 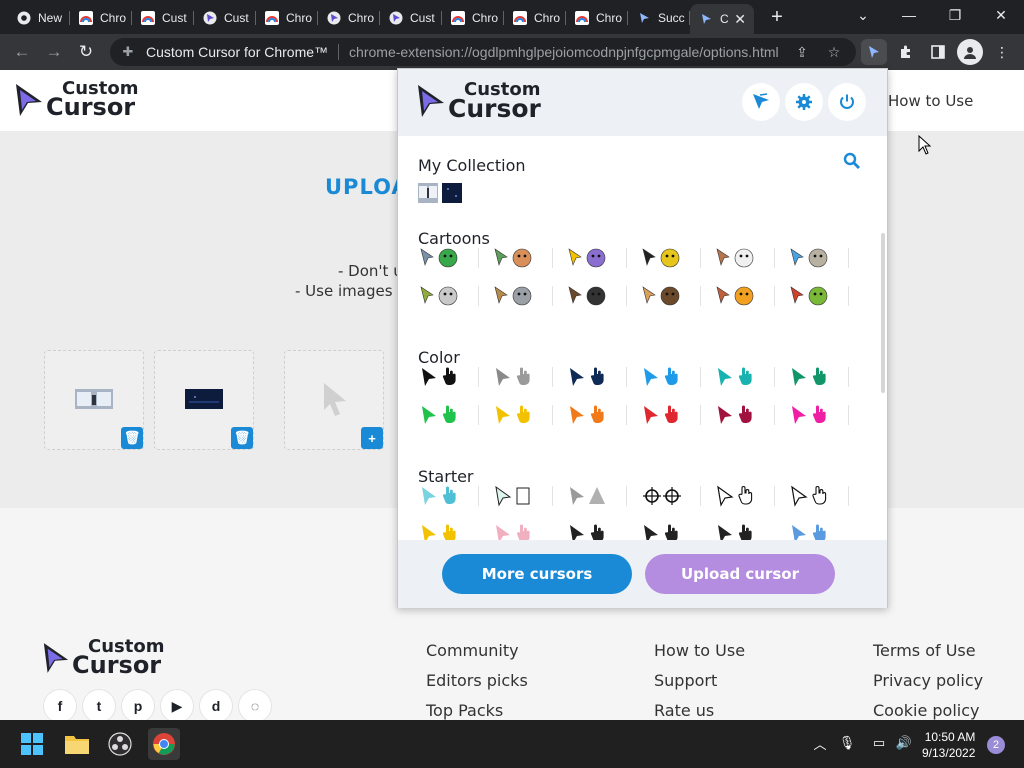 What do you see at coordinates (722, 19) in the screenshot?
I see `browser-tab: C ✕` at bounding box center [722, 19].